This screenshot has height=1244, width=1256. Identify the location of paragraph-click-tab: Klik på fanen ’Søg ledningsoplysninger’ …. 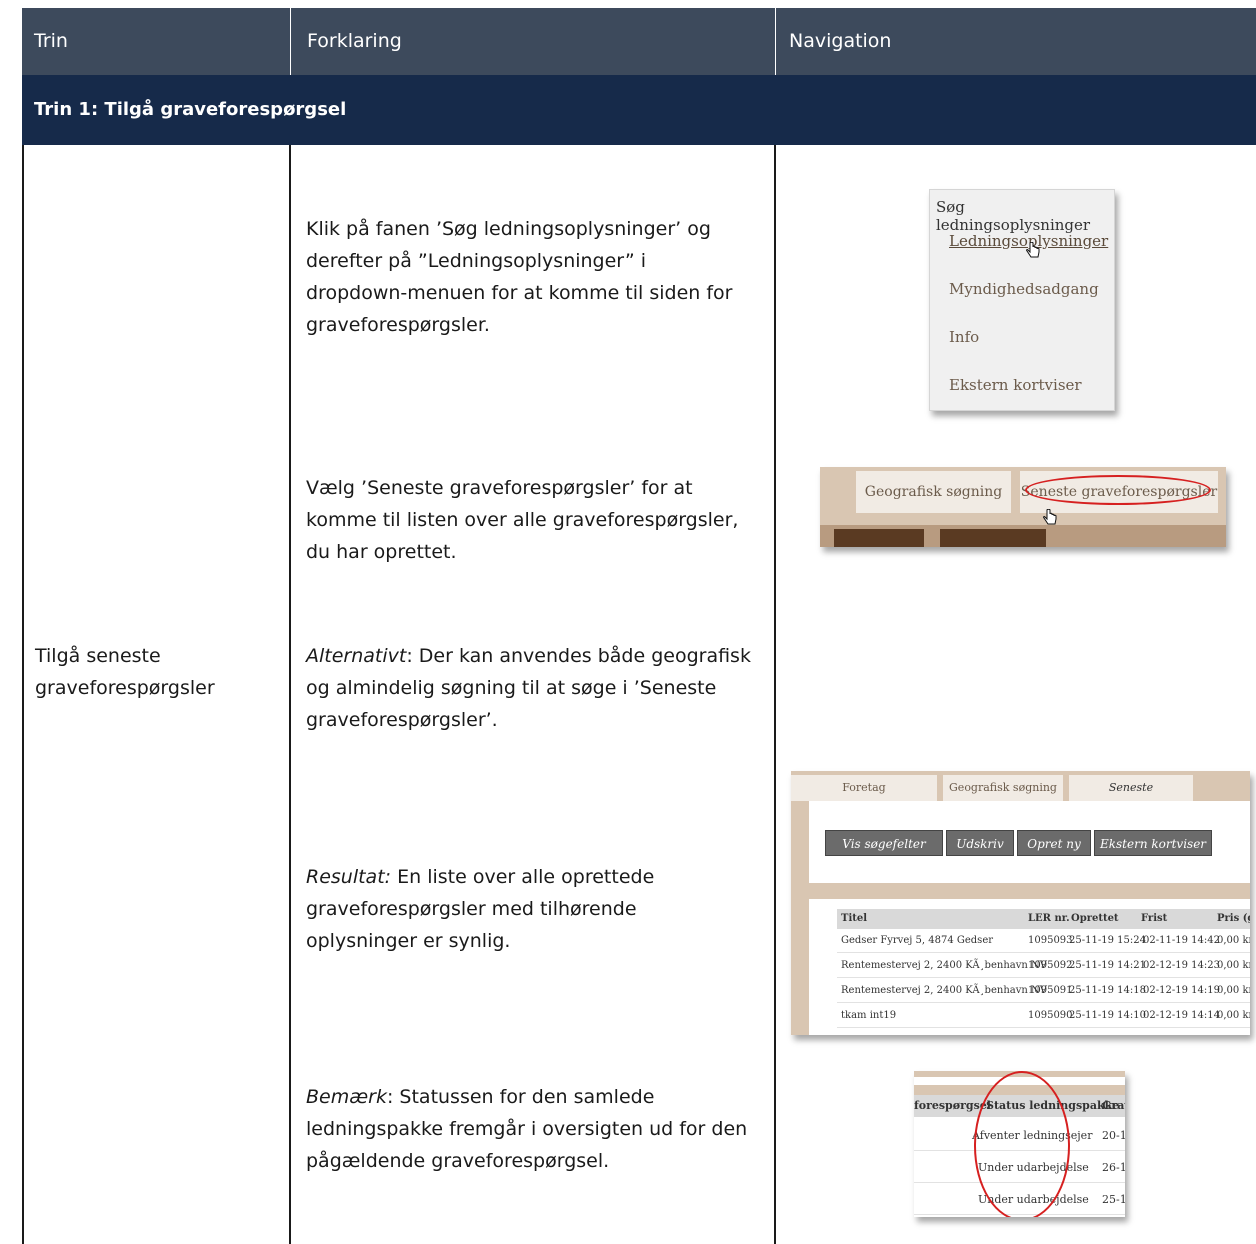
(519, 277).